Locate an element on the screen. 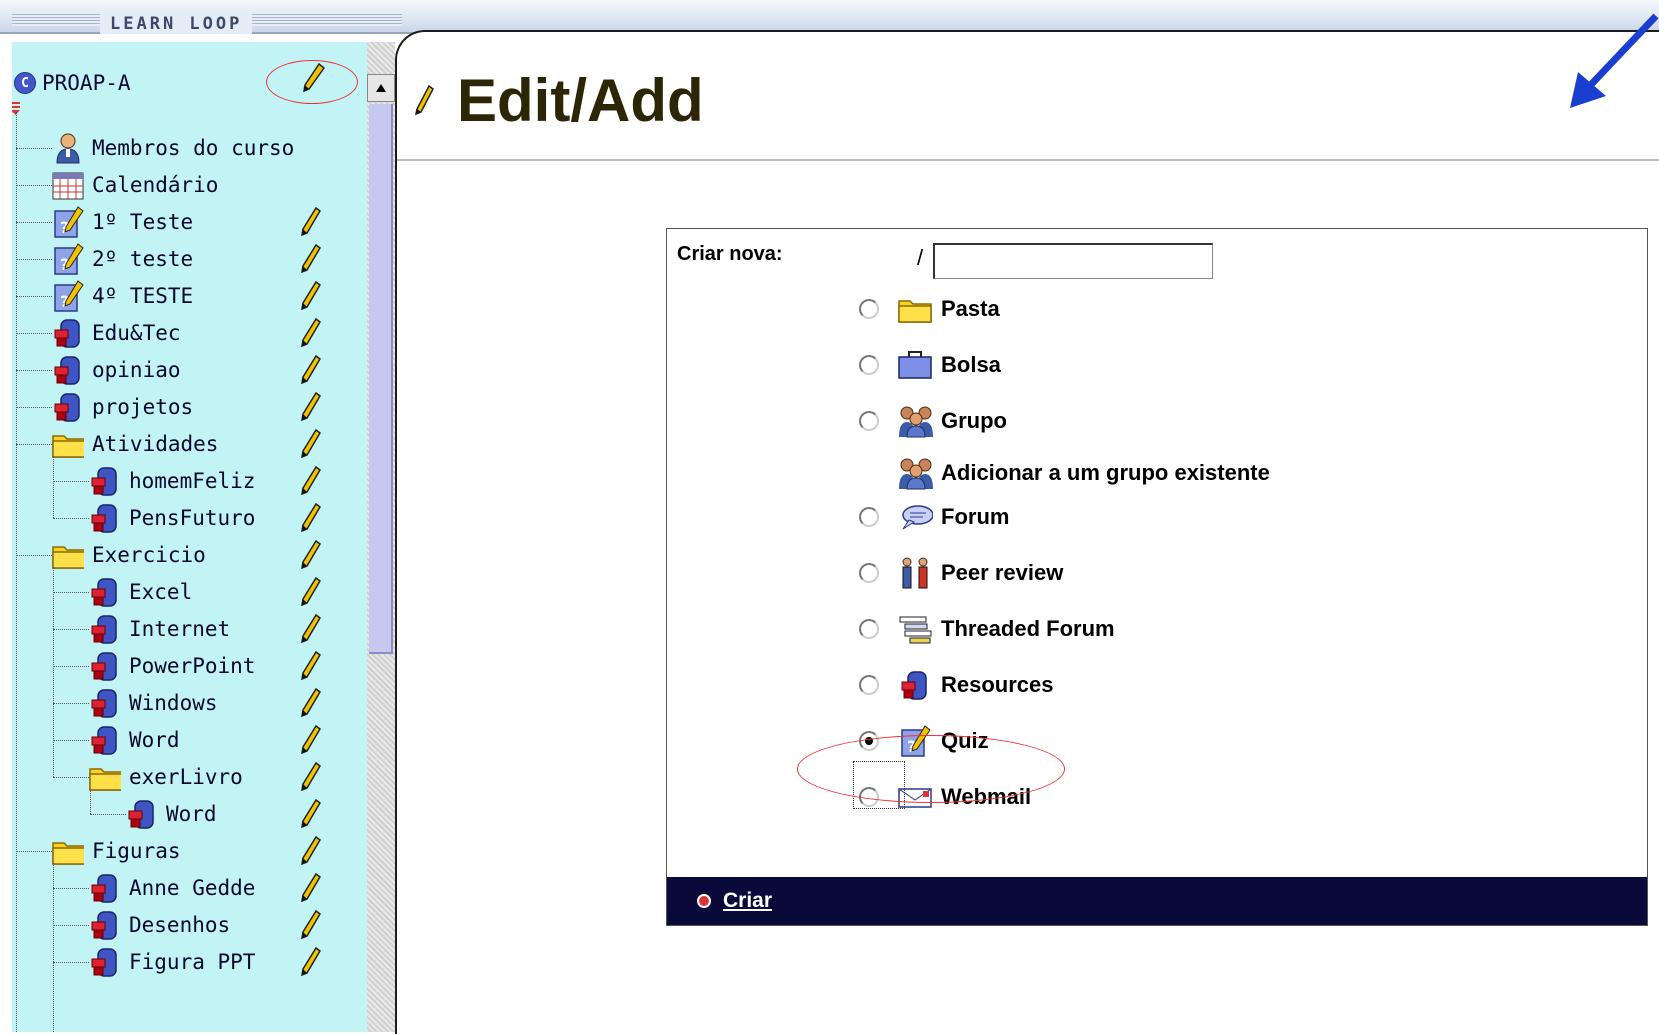 The height and width of the screenshot is (1034, 1659). tree-item-label: Desenhos is located at coordinates (180, 925).